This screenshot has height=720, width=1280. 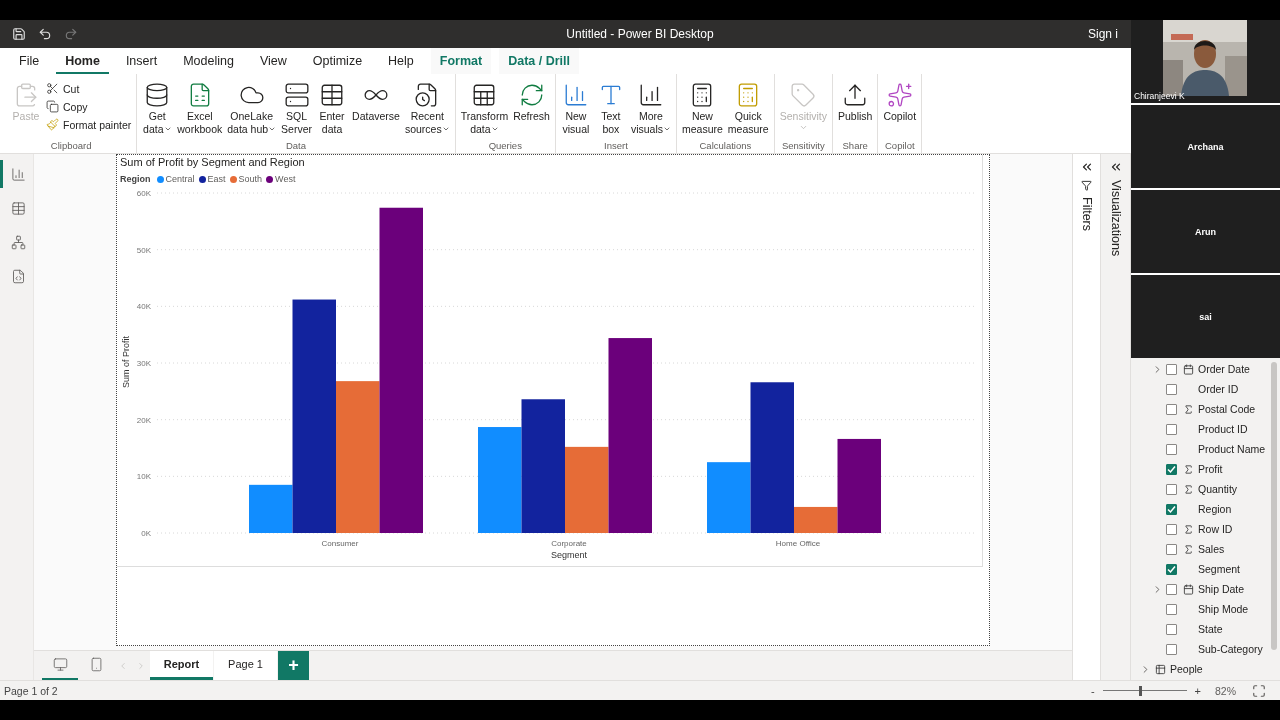 What do you see at coordinates (29, 61) in the screenshot?
I see `menu-tab: File` at bounding box center [29, 61].